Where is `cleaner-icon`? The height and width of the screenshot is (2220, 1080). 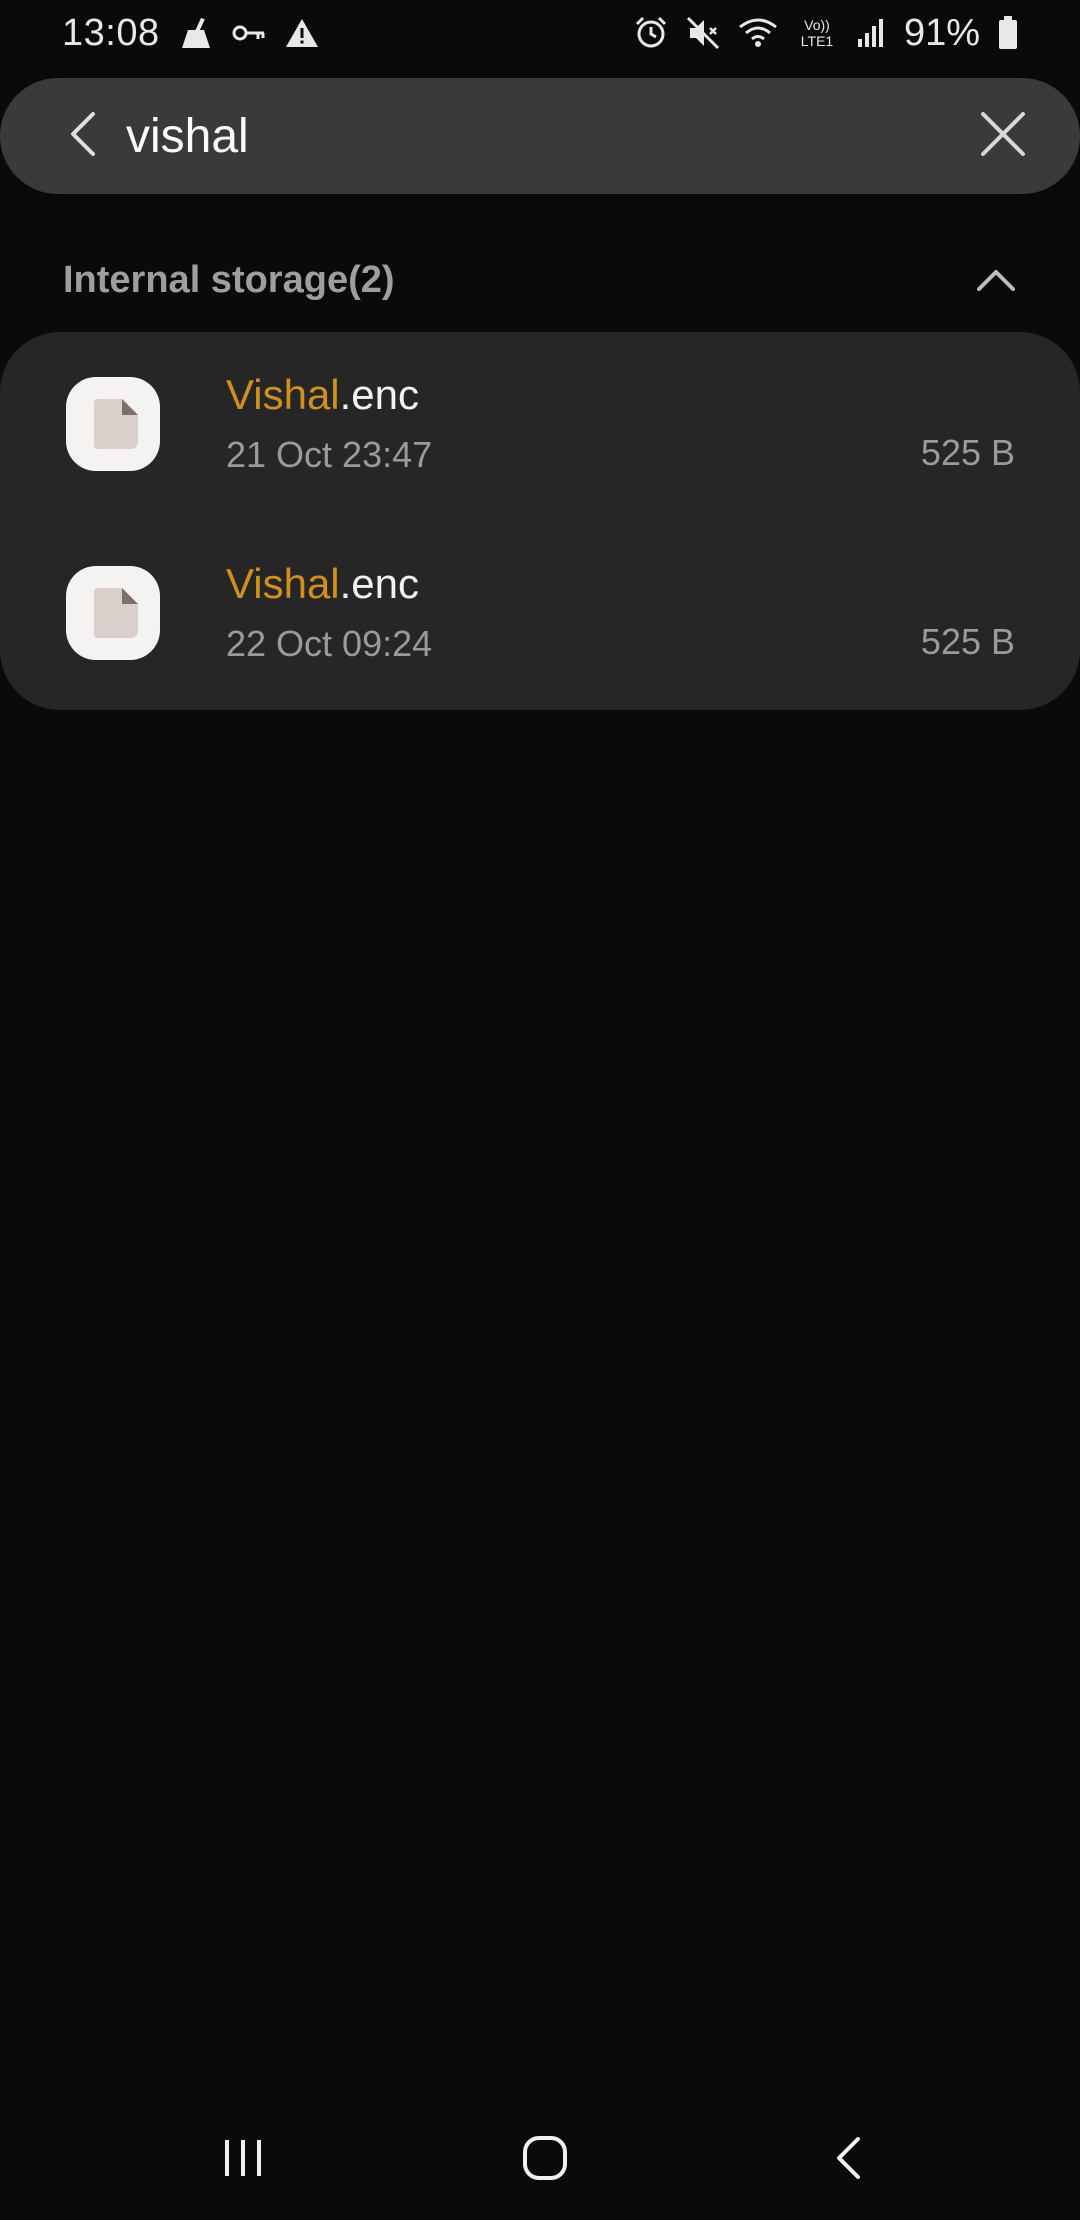
cleaner-icon is located at coordinates (196, 33).